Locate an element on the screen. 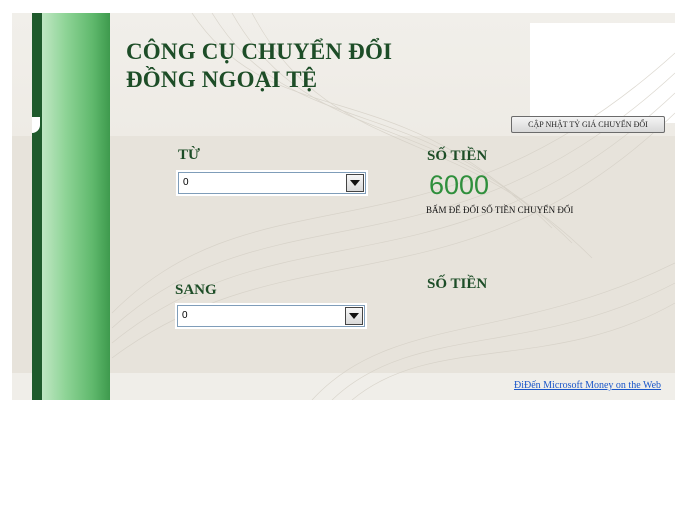 Image resolution: width=675 pixels, height=520 pixels. left-accent-green-bar is located at coordinates (76, 206).